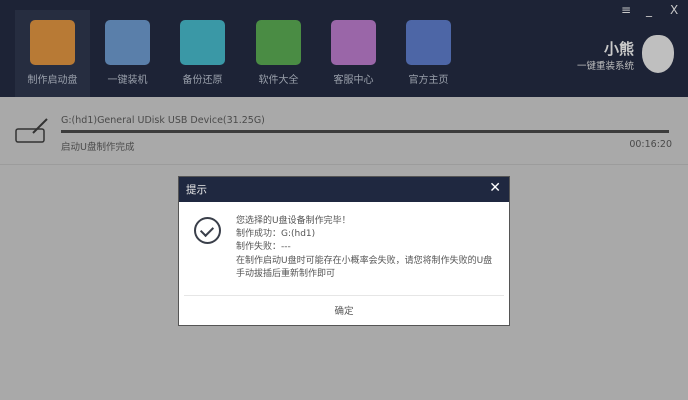 This screenshot has width=688, height=400. Describe the element at coordinates (31, 130) in the screenshot. I see `usb-edit-icon` at that location.